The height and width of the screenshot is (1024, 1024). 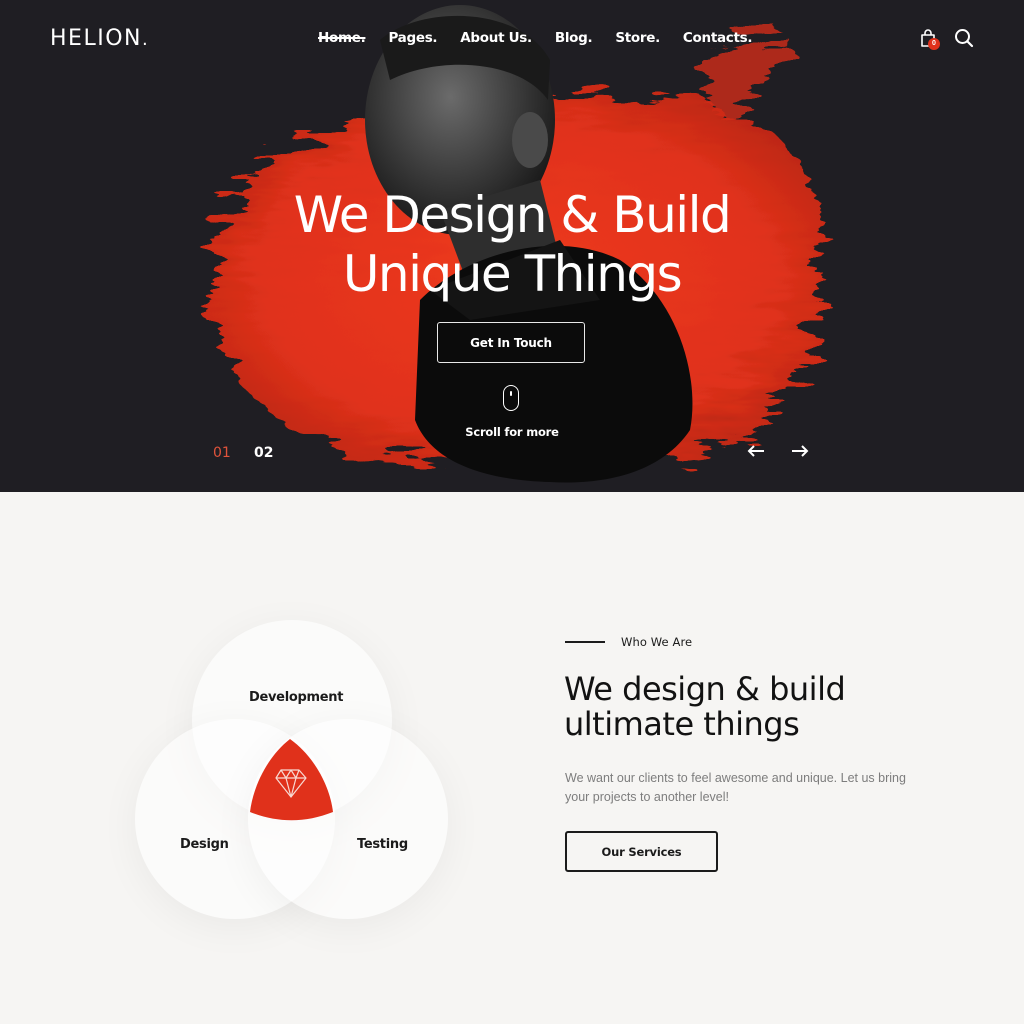 What do you see at coordinates (512, 274) in the screenshot?
I see `hero-title-line-2: Unique Things` at bounding box center [512, 274].